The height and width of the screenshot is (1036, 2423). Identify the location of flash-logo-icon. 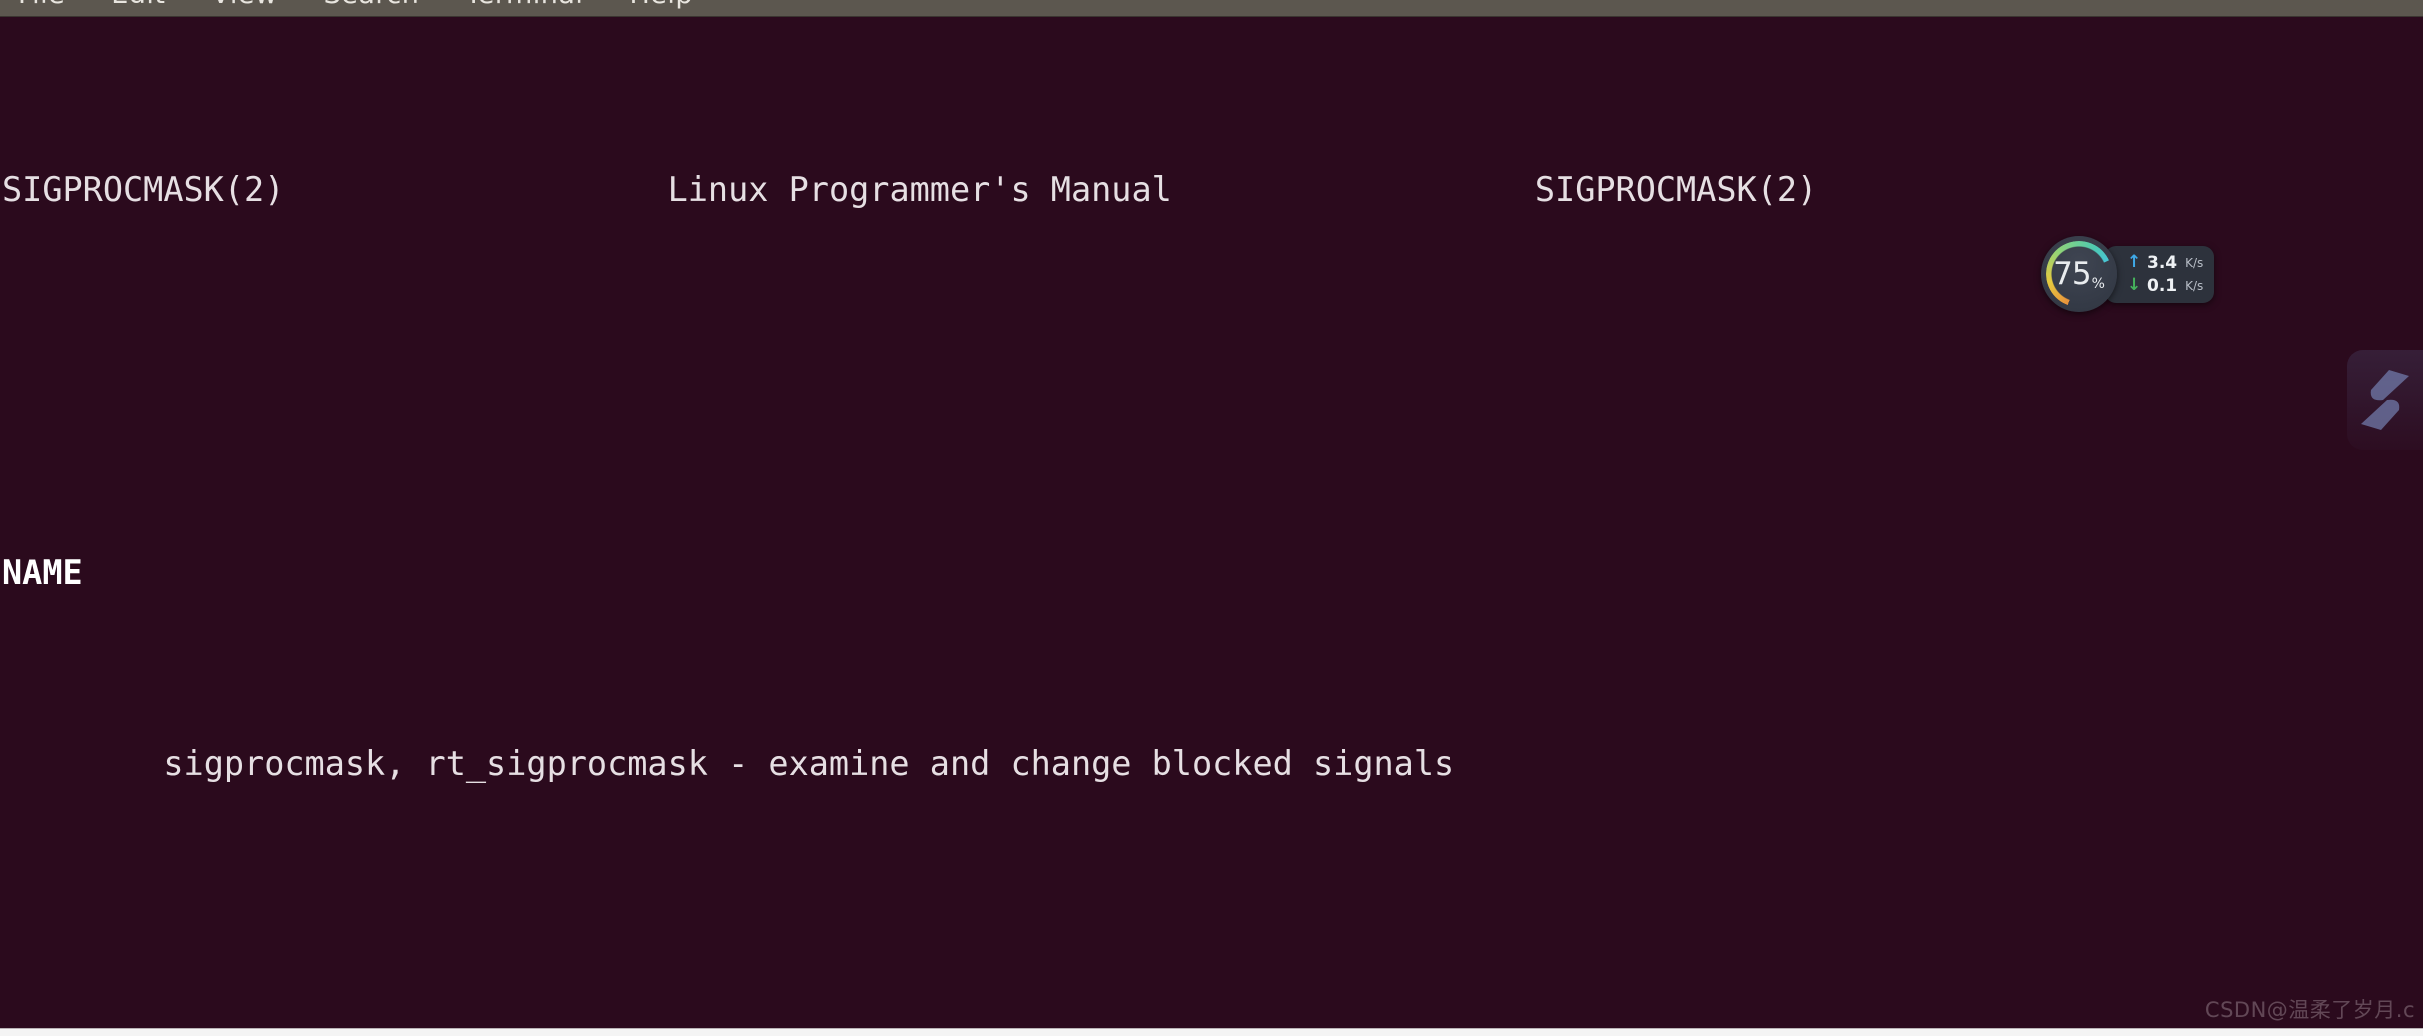
(2385, 400).